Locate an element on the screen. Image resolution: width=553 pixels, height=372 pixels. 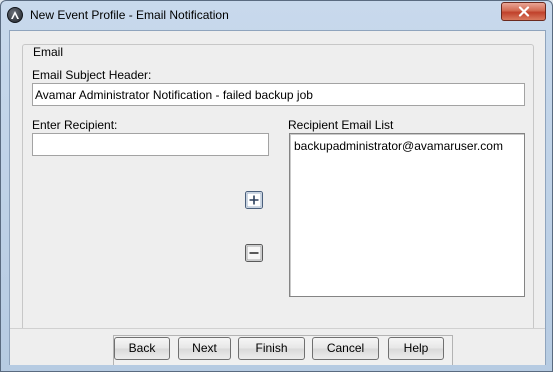
help-button: Help is located at coordinates (416, 348).